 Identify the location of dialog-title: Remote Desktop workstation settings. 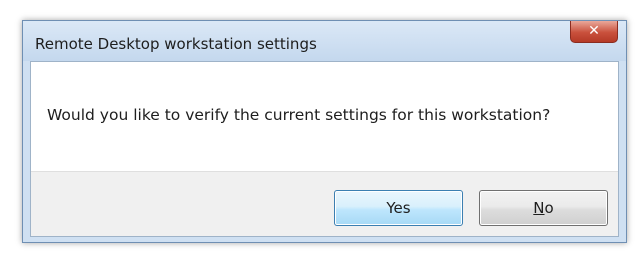
(176, 44).